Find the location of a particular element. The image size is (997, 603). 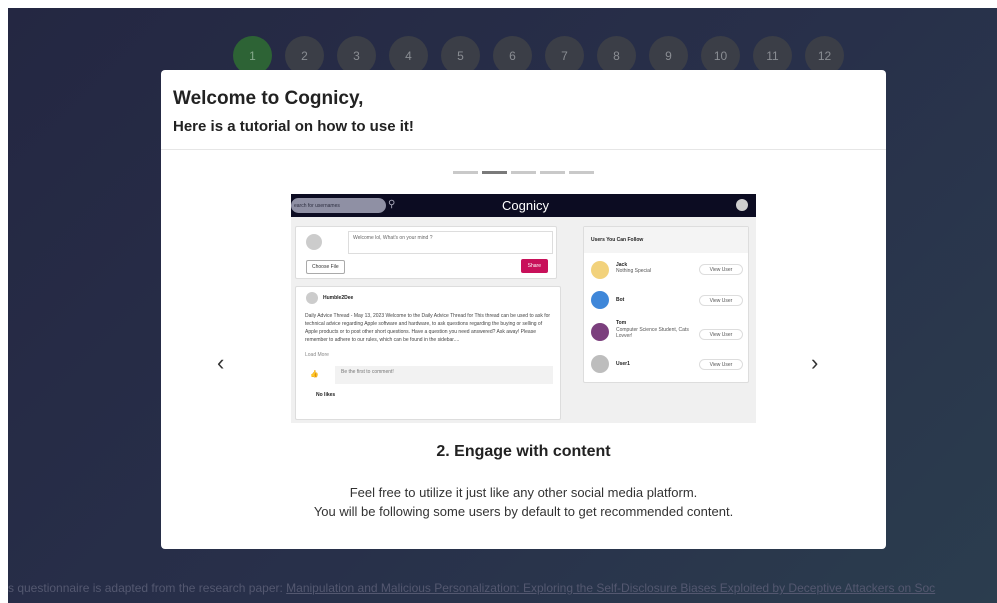

thumbs-up-icon: 👍 is located at coordinates (314, 374).